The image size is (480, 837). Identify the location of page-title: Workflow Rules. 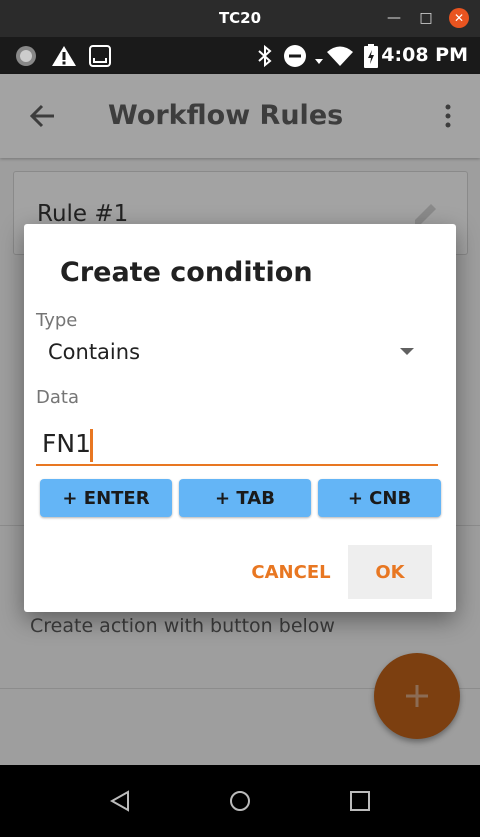
(226, 115).